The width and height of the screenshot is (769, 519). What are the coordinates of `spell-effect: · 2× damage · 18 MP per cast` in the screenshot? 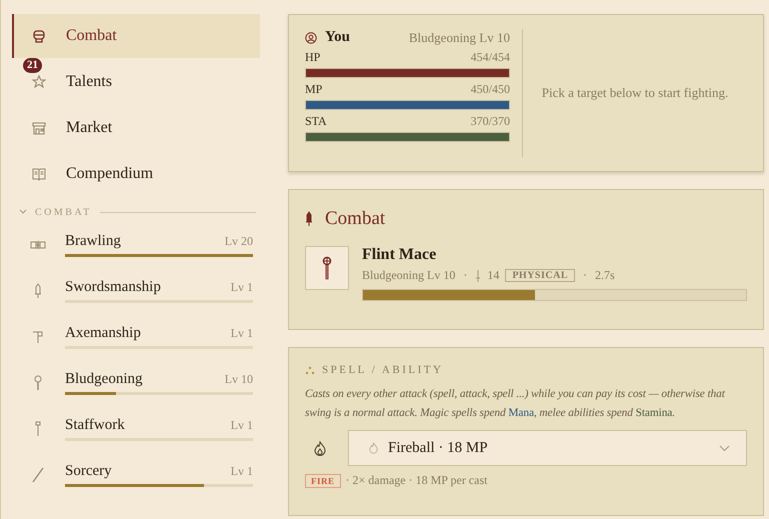 It's located at (417, 480).